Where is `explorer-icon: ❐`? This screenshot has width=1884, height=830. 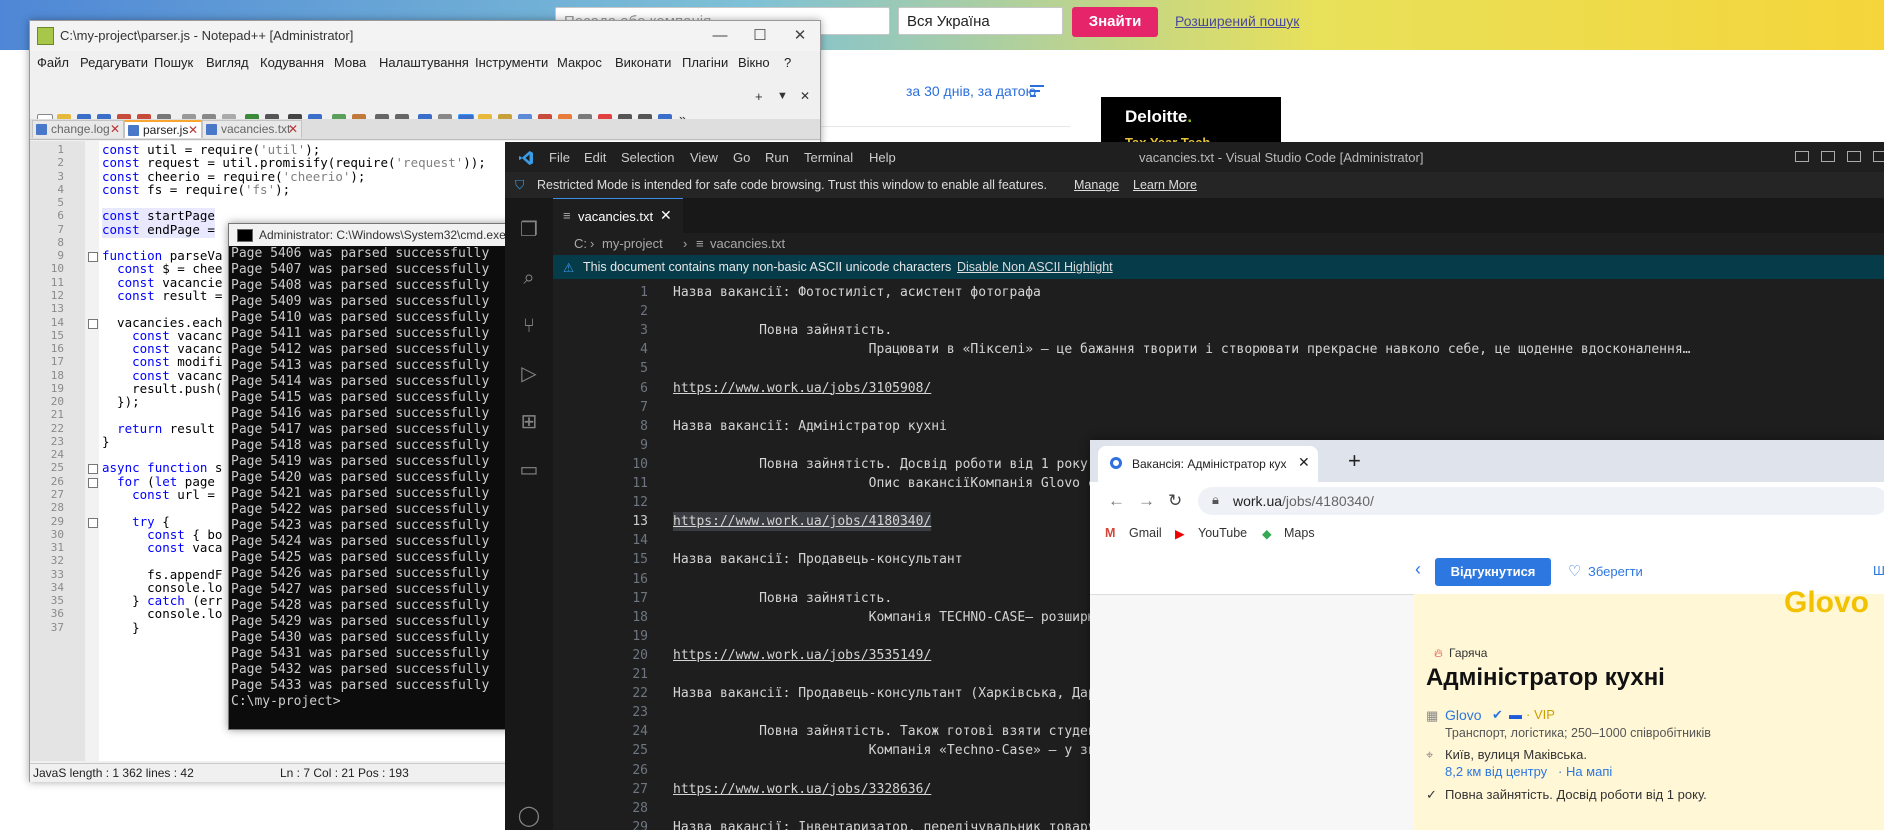 explorer-icon: ❐ is located at coordinates (529, 230).